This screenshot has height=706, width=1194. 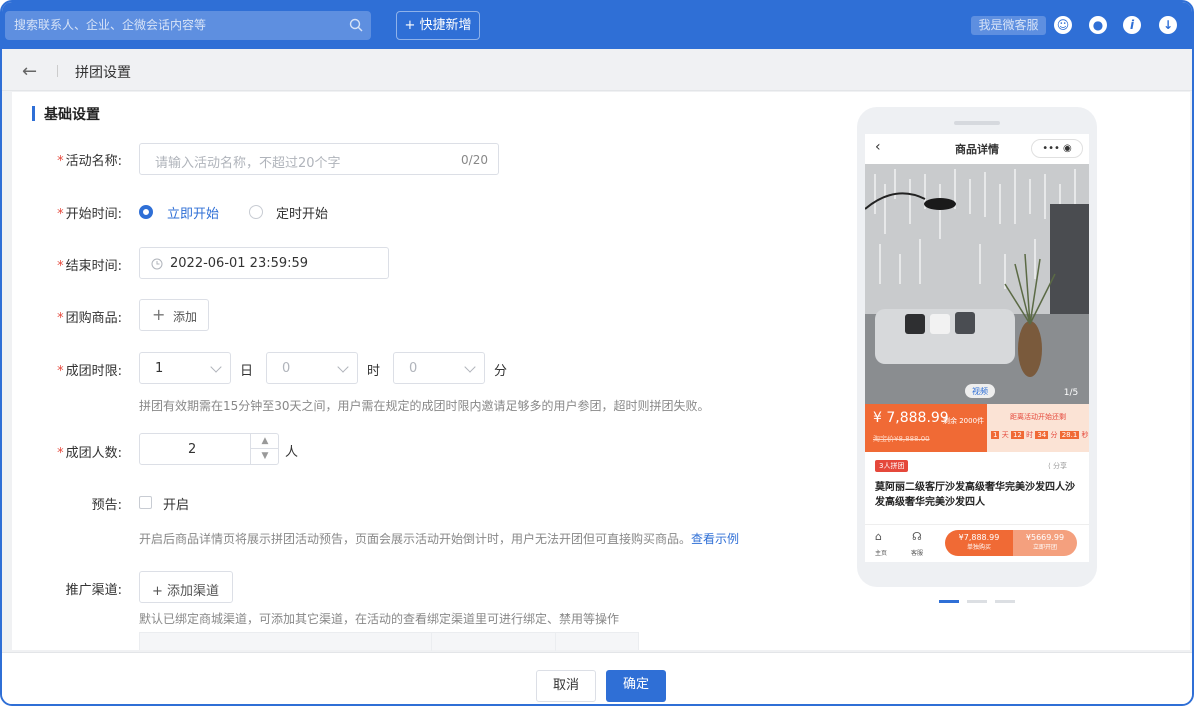 What do you see at coordinates (57, 71) in the screenshot?
I see `divider` at bounding box center [57, 71].